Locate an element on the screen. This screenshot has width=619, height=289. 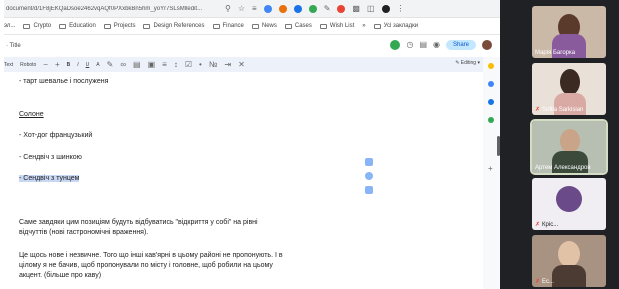
bookmark-projects: Projects is located at coordinates (119, 26).